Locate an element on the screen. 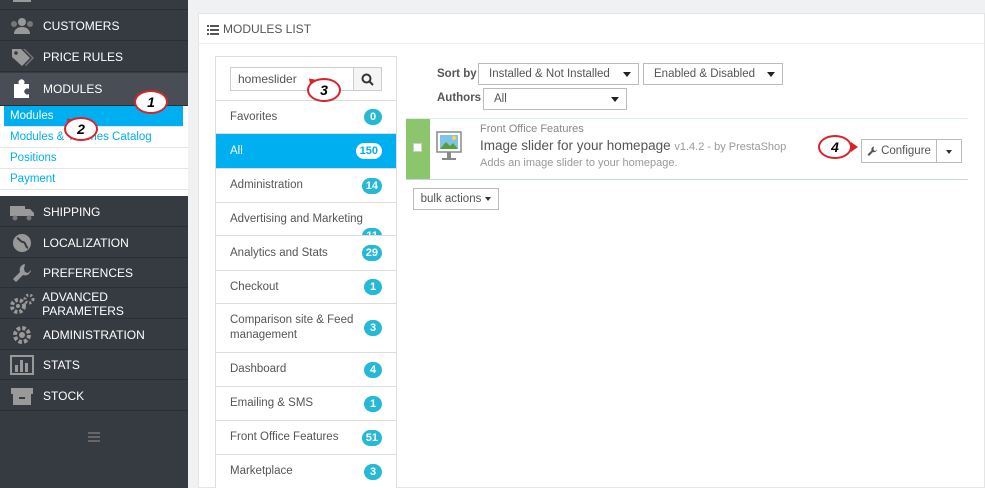  callout-1: 1 is located at coordinates (151, 102).